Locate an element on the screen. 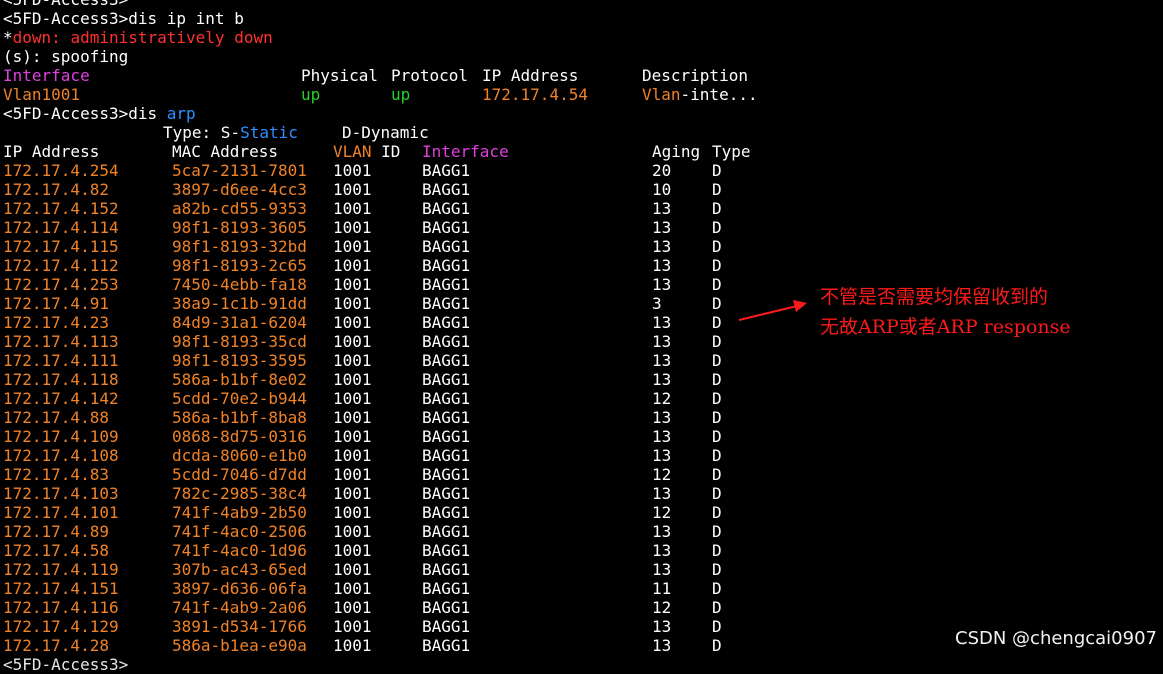  arp-cell-ip: 172.17.4.113 is located at coordinates (61, 341).